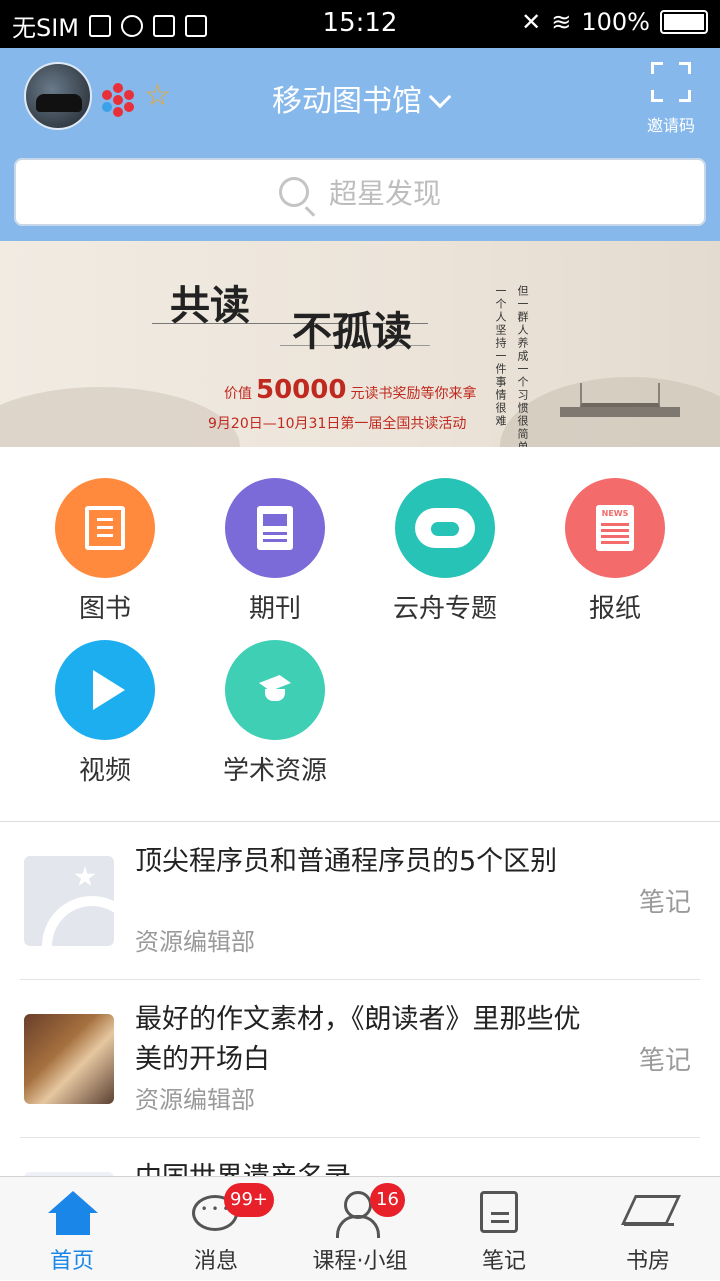 This screenshot has width=720, height=1281. I want to click on banner-vertical-text: 一个人坚持一件事情很难 但一群人养成一个习惯很简单, so click(511, 366).